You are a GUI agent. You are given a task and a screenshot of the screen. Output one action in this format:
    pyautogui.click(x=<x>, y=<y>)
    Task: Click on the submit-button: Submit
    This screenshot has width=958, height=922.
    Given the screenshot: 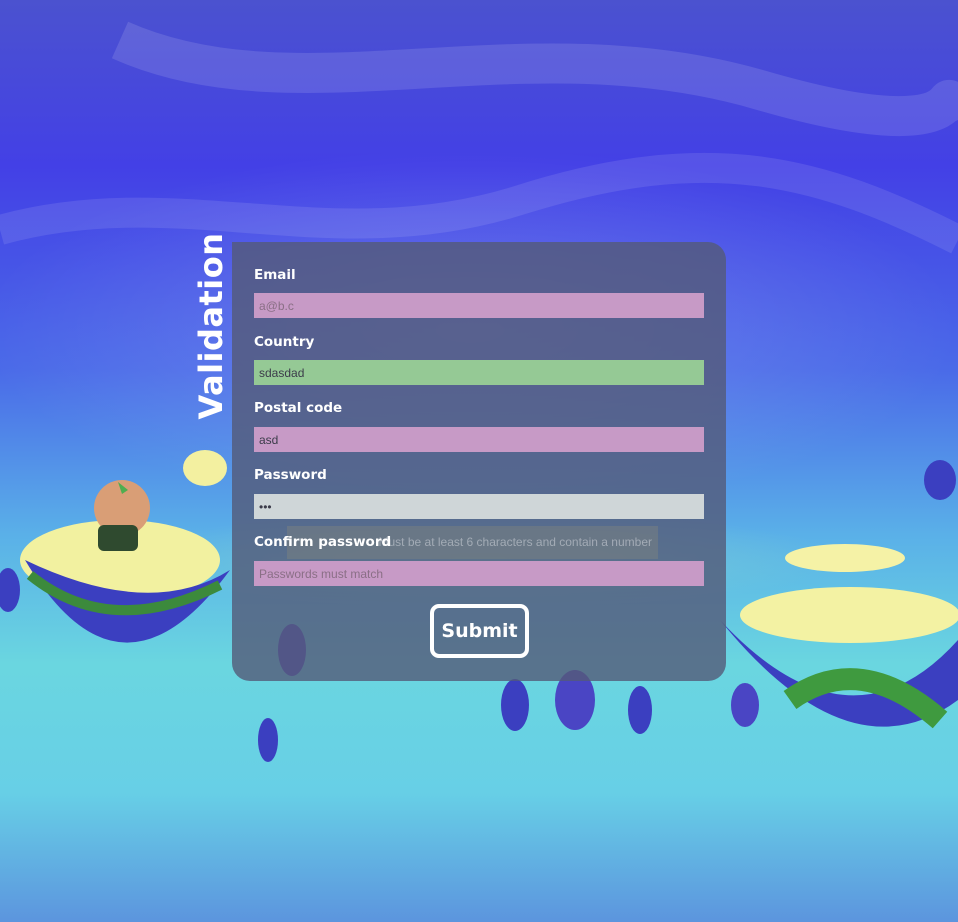 What is the action you would take?
    pyautogui.click(x=479, y=631)
    